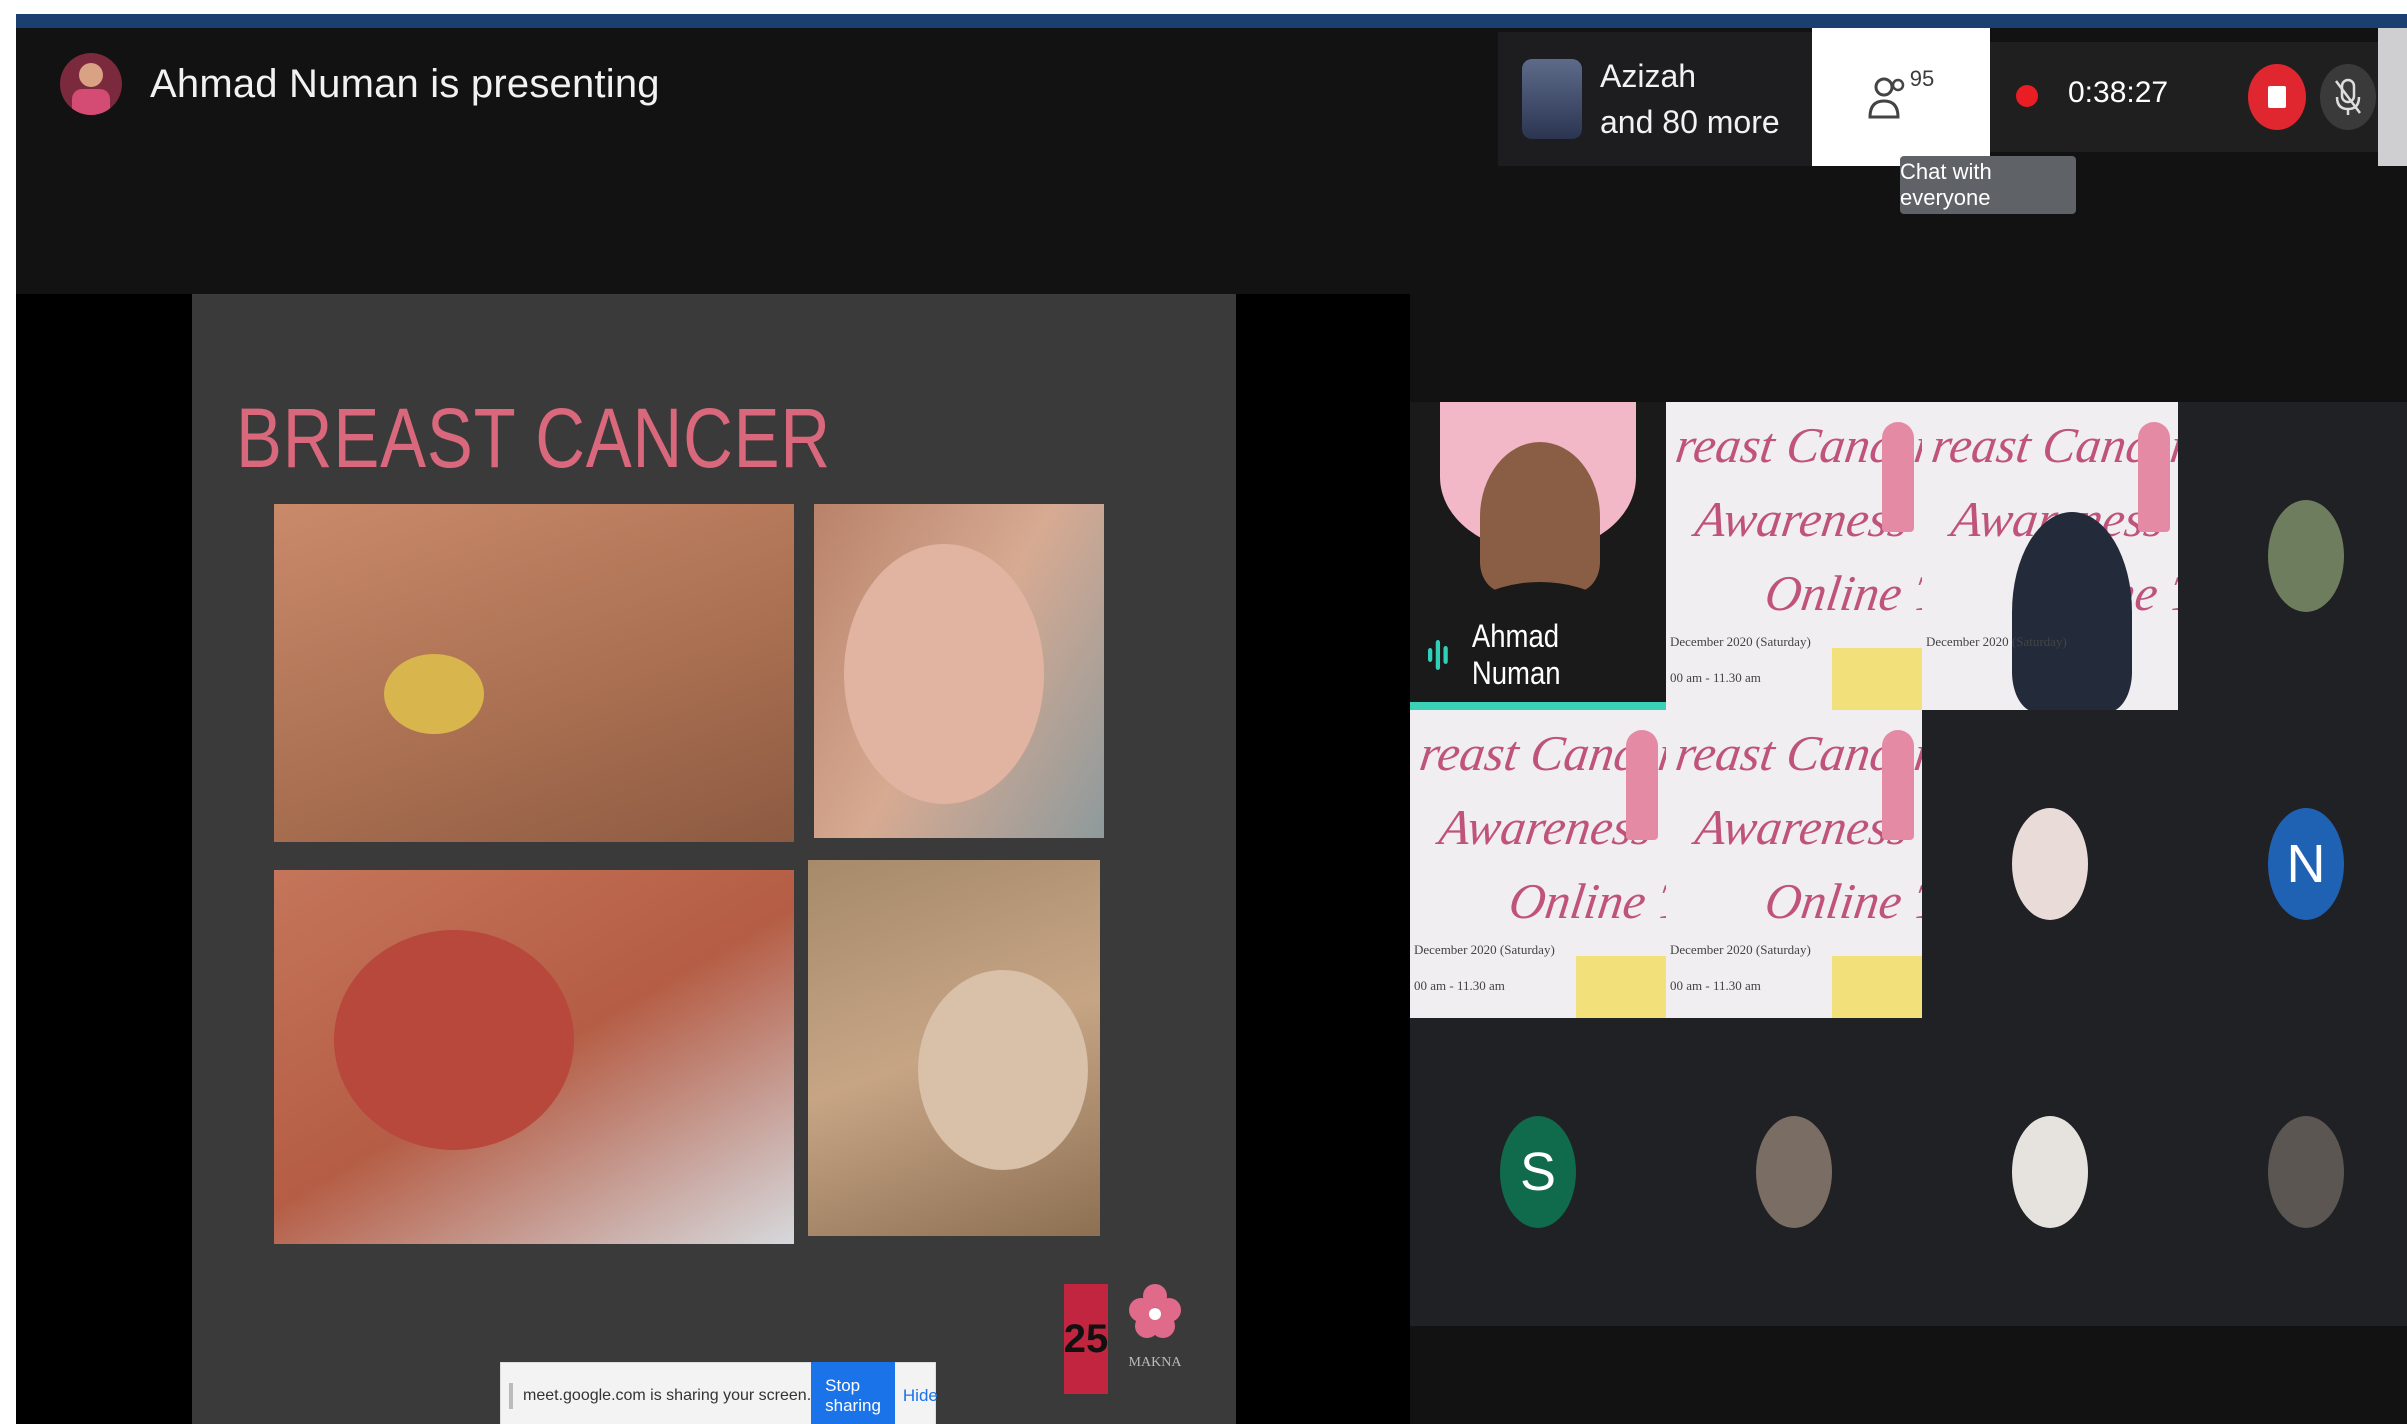  What do you see at coordinates (1155, 1311) in the screenshot?
I see `flower-icon` at bounding box center [1155, 1311].